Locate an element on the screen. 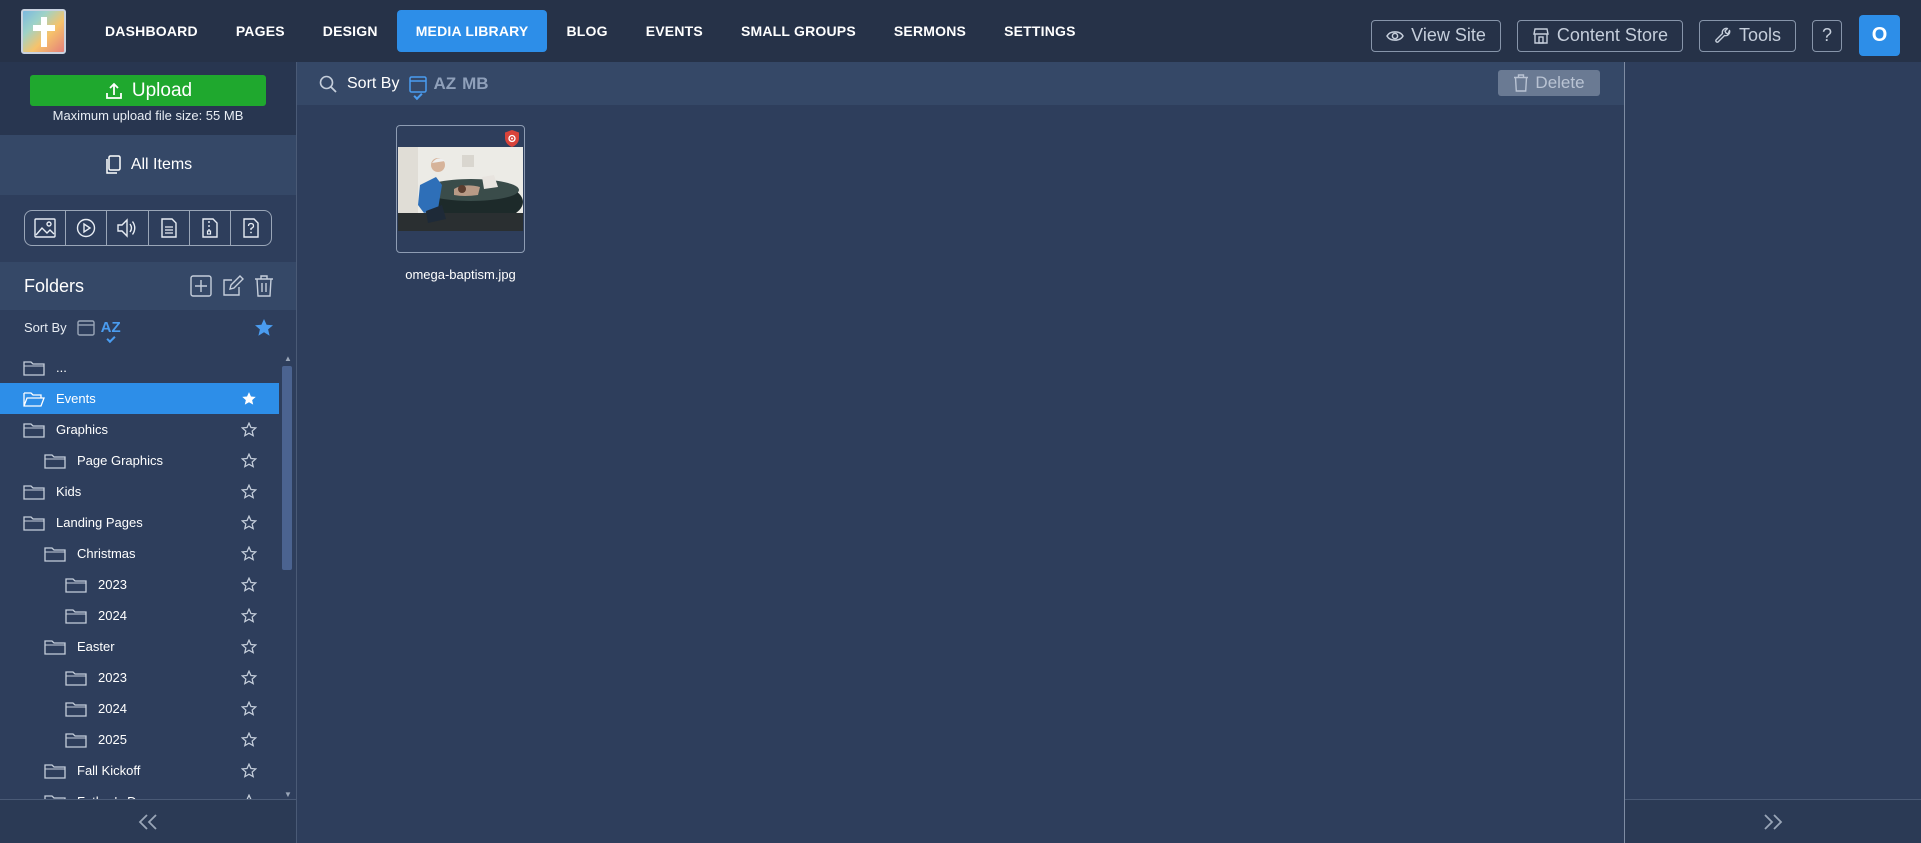 The width and height of the screenshot is (1921, 843). tools-label: Tools is located at coordinates (1759, 35).